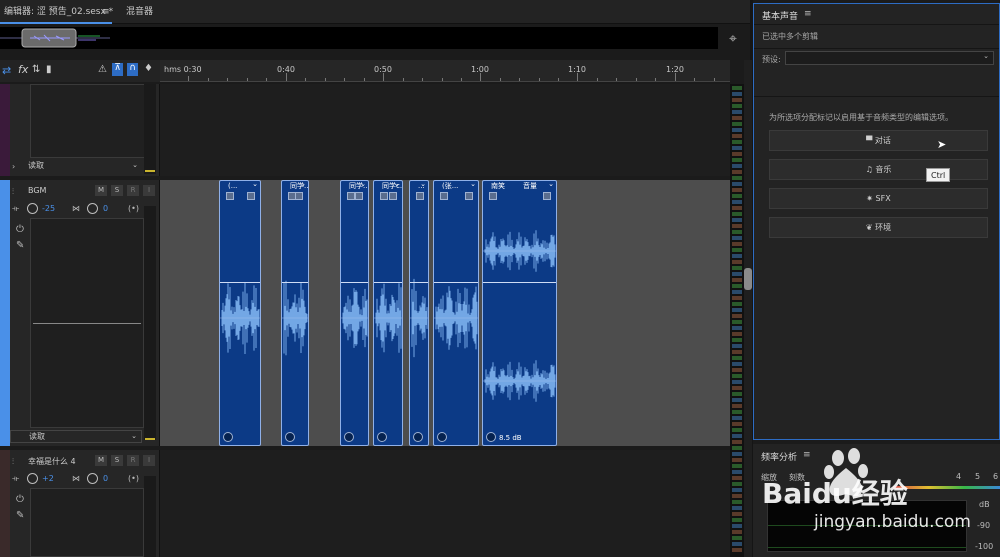 The height and width of the screenshot is (557, 1000). What do you see at coordinates (878, 169) in the screenshot?
I see `music-button: ♫ 音乐` at bounding box center [878, 169].